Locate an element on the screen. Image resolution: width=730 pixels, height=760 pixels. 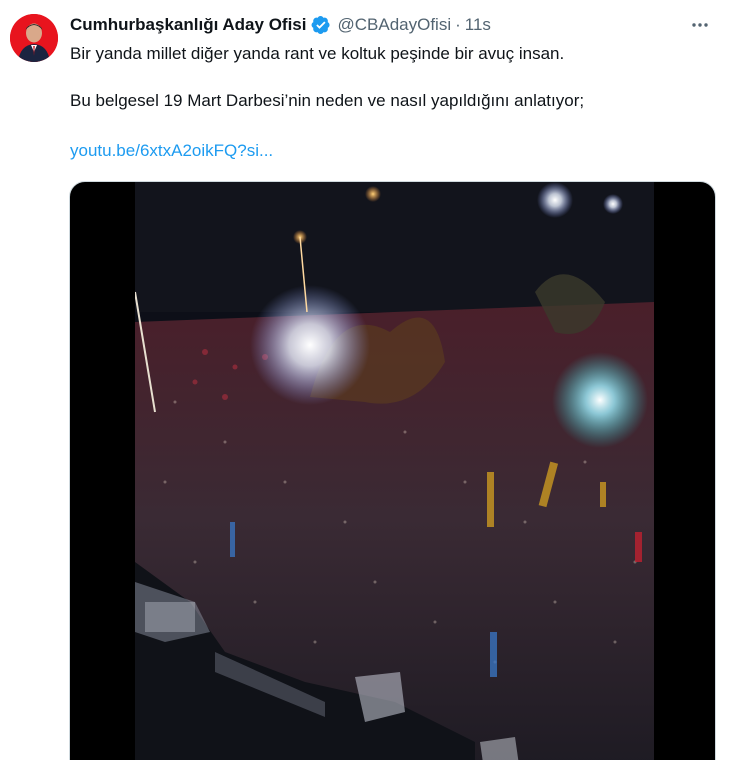
more-horizontal-icon is located at coordinates (700, 25).